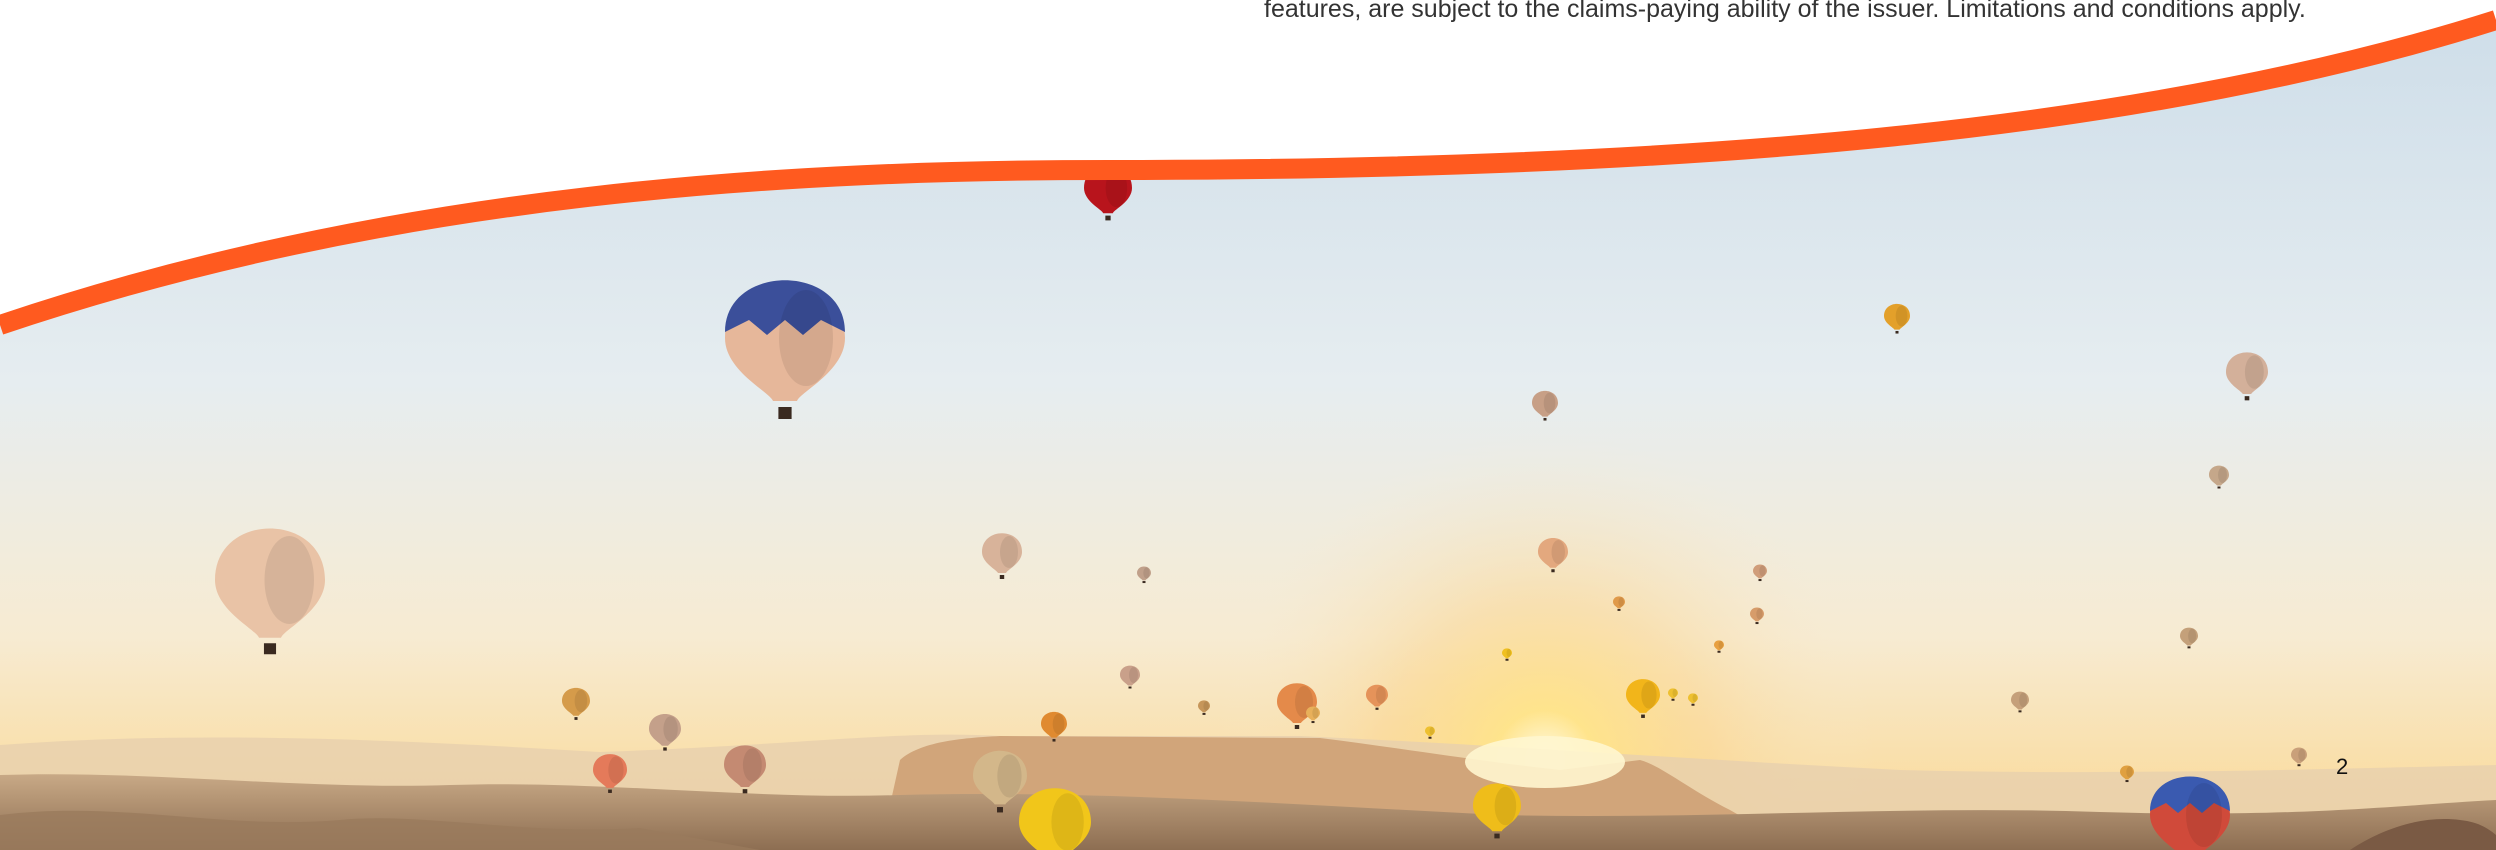 The image size is (2496, 850). What do you see at coordinates (2342, 766) in the screenshot?
I see `page-number: 2` at bounding box center [2342, 766].